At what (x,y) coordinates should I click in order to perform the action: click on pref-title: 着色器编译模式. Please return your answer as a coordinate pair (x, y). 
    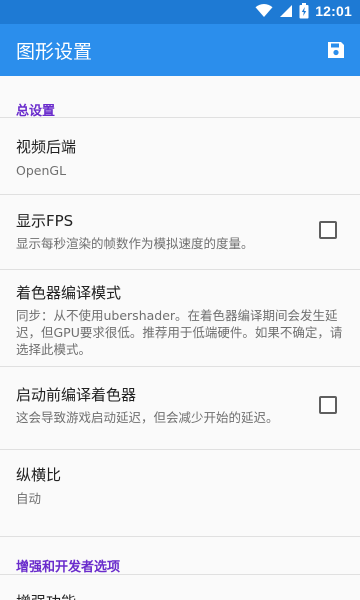
    Looking at the image, I should click on (69, 293).